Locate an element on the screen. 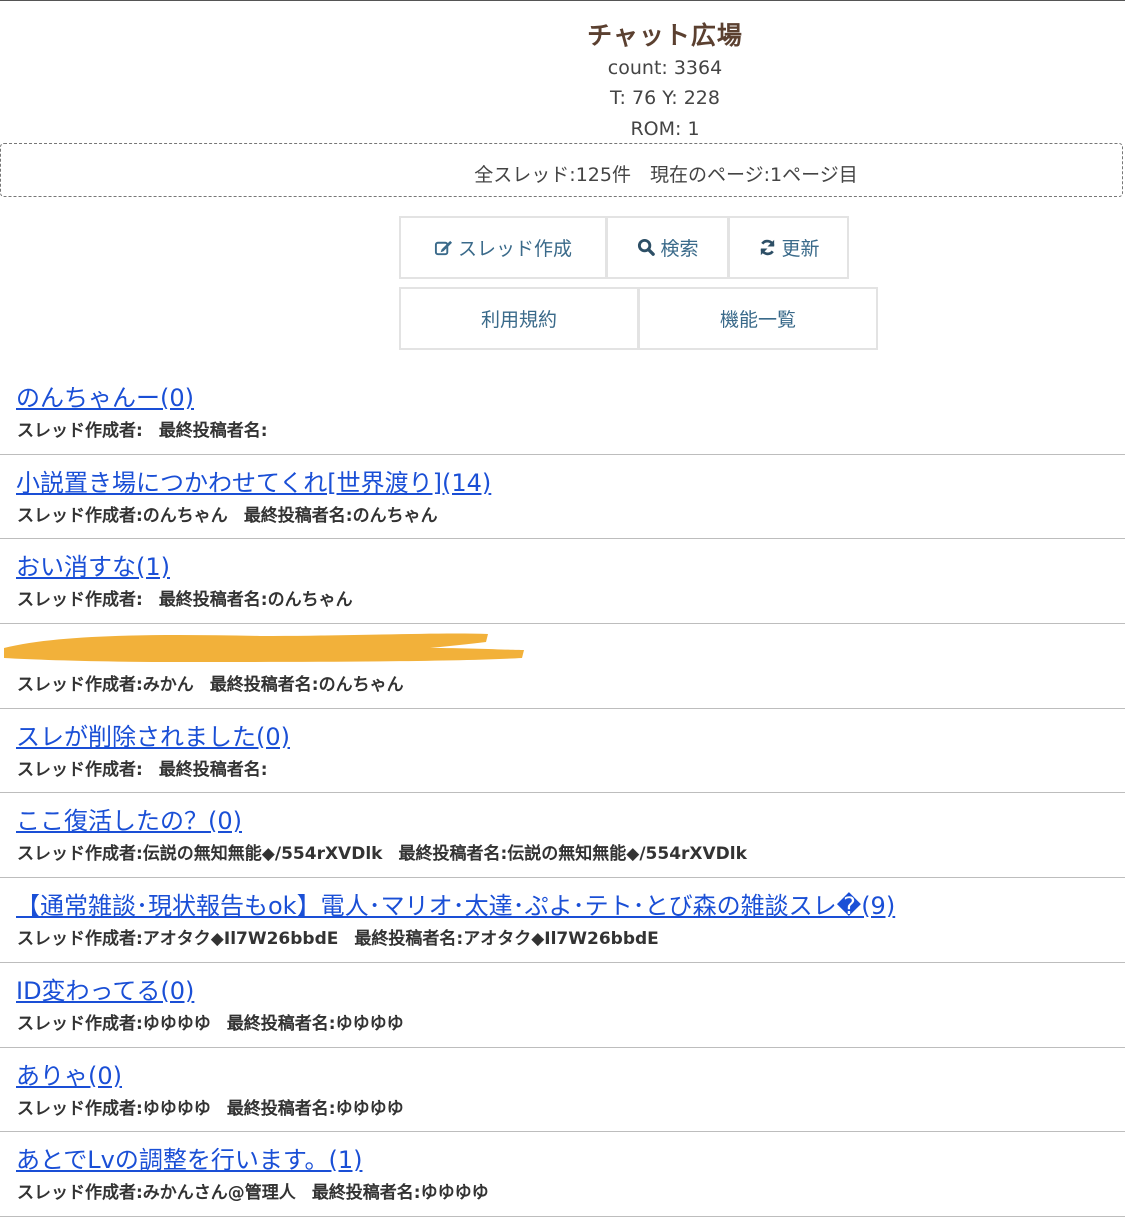 The image size is (1125, 1224). thread-title-link: スレが削除されました(0) is located at coordinates (153, 734).